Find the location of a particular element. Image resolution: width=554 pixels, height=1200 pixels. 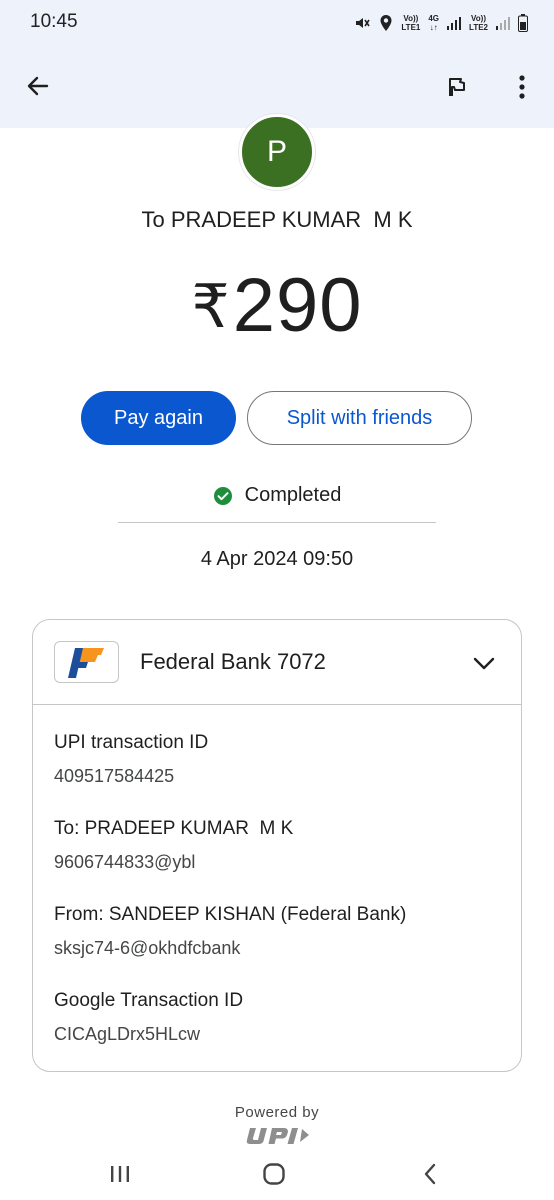

network-type-top: 4G is located at coordinates (434, 18).